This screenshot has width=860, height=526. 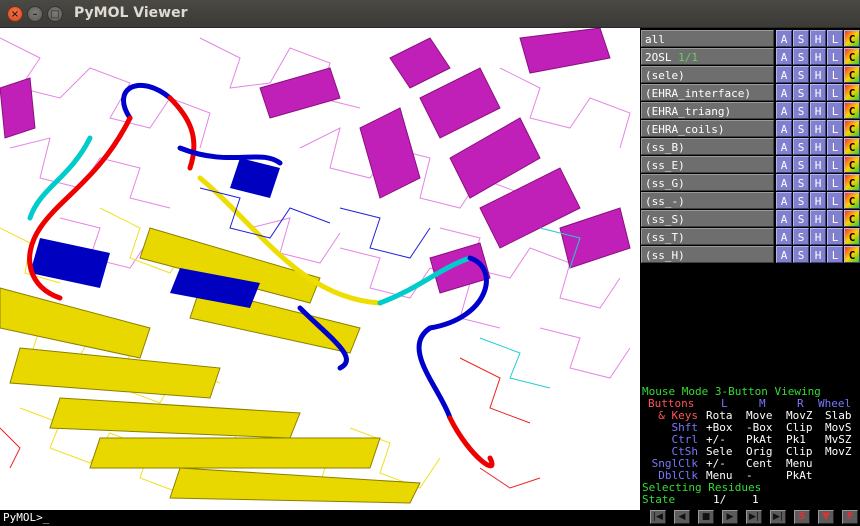 I want to click on play-button: ▶, so click(x=730, y=517).